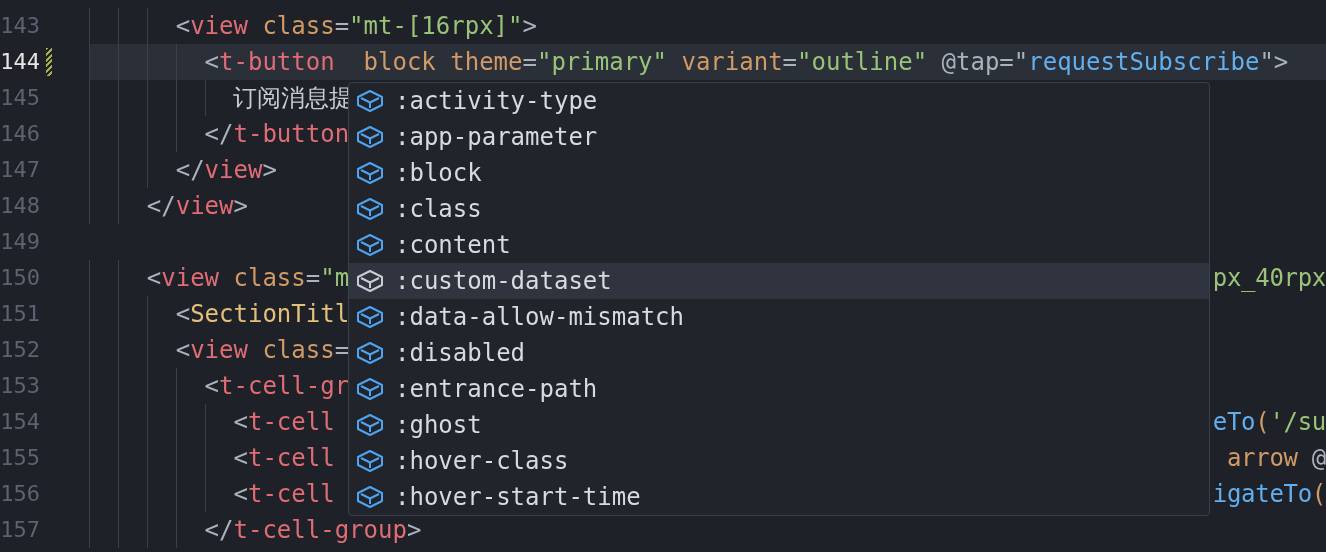  What do you see at coordinates (20, 422) in the screenshot?
I see `line-number: 154` at bounding box center [20, 422].